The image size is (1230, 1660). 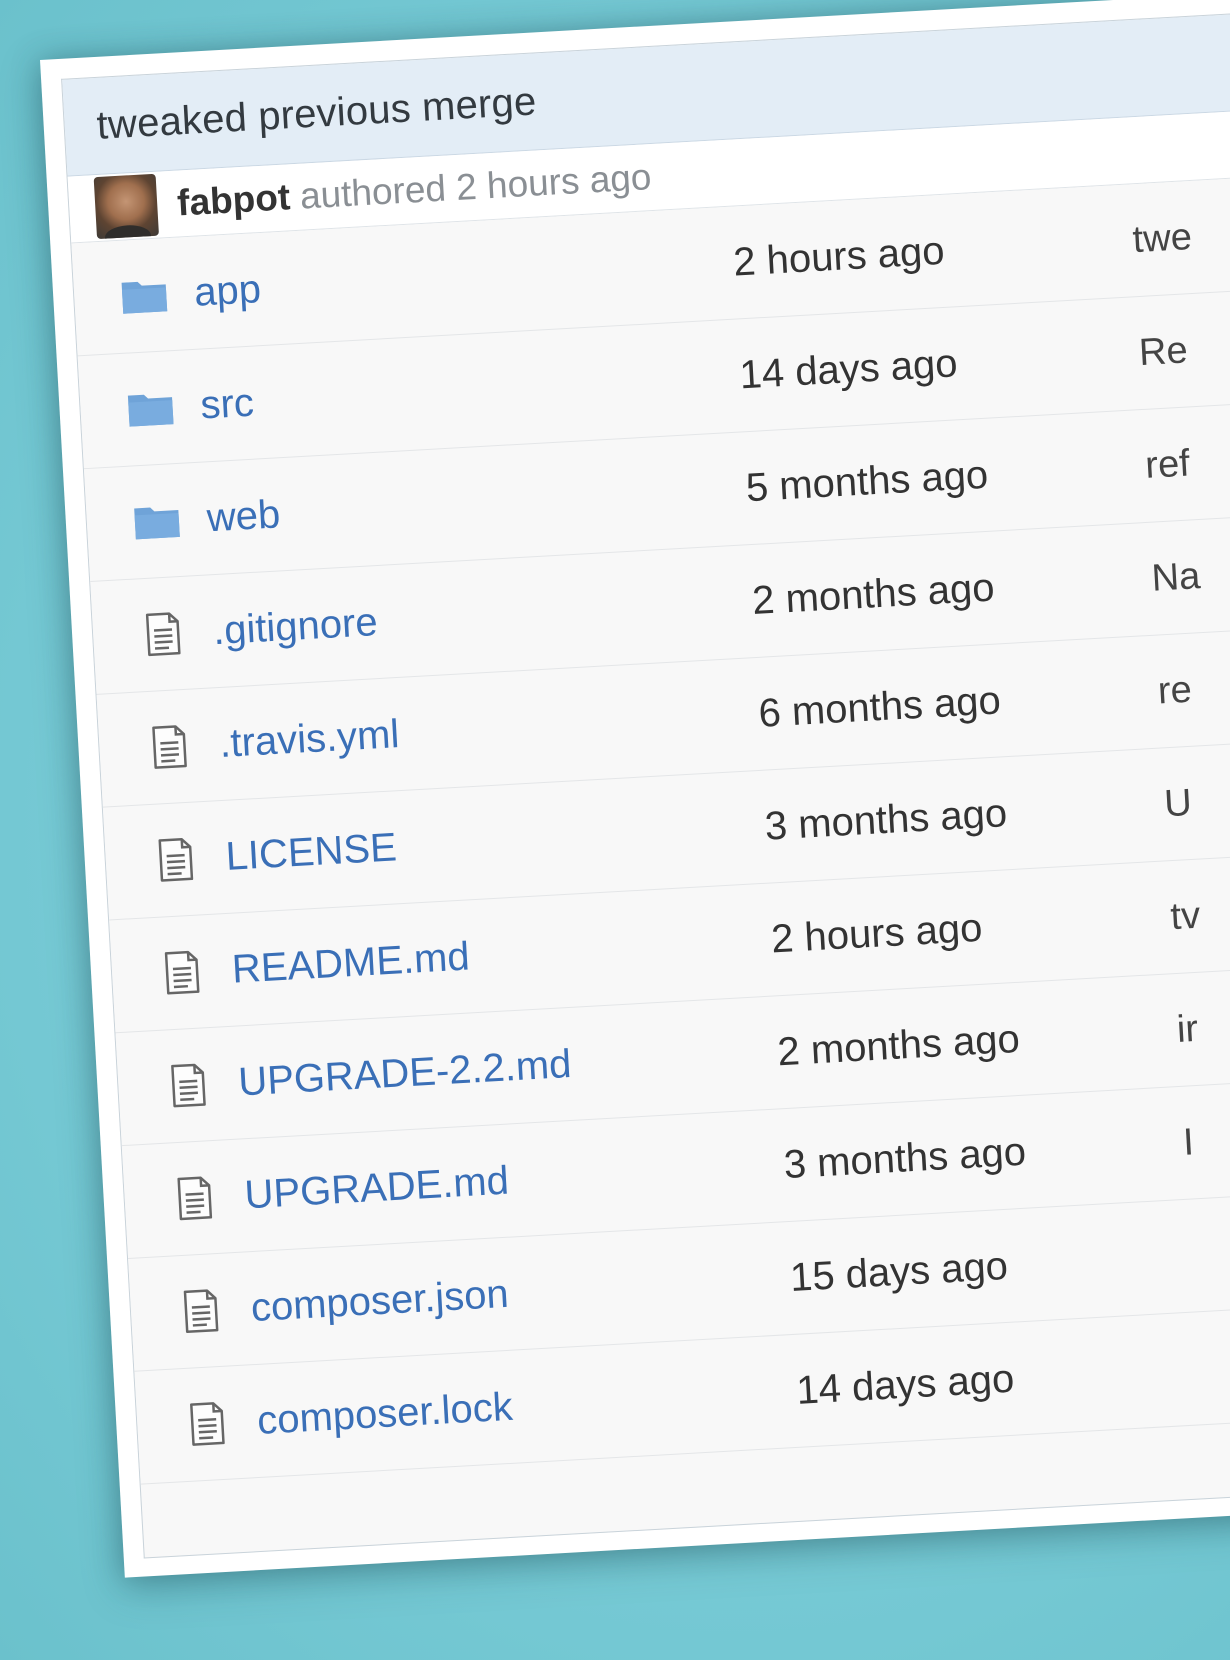 What do you see at coordinates (470, 390) in the screenshot?
I see `file-name-link: src` at bounding box center [470, 390].